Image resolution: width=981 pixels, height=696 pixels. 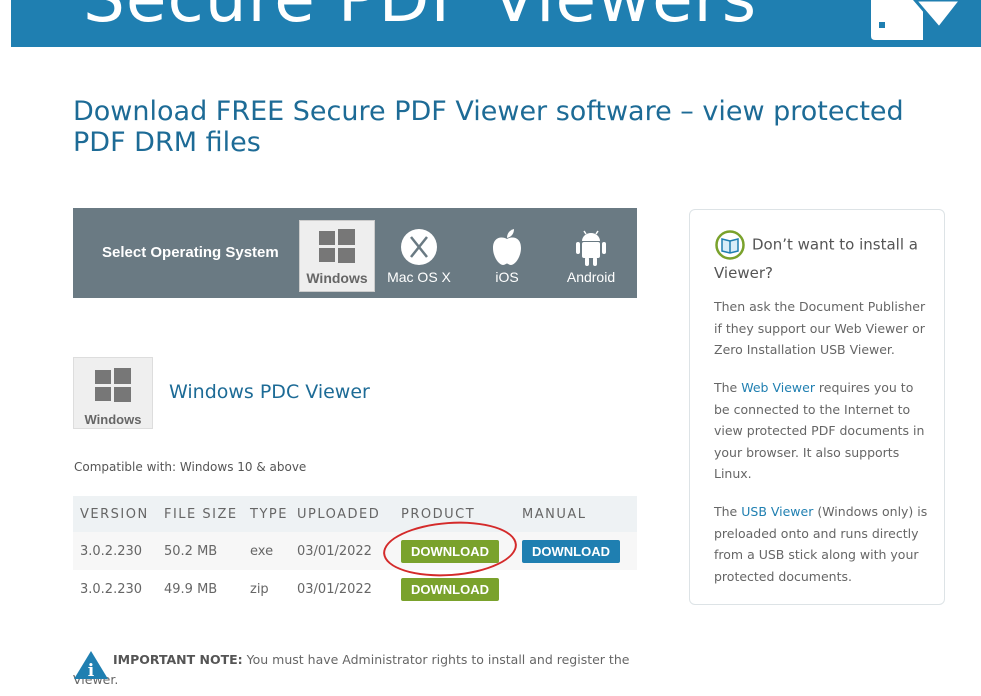 What do you see at coordinates (337, 278) in the screenshot?
I see `os-option-label: Windows` at bounding box center [337, 278].